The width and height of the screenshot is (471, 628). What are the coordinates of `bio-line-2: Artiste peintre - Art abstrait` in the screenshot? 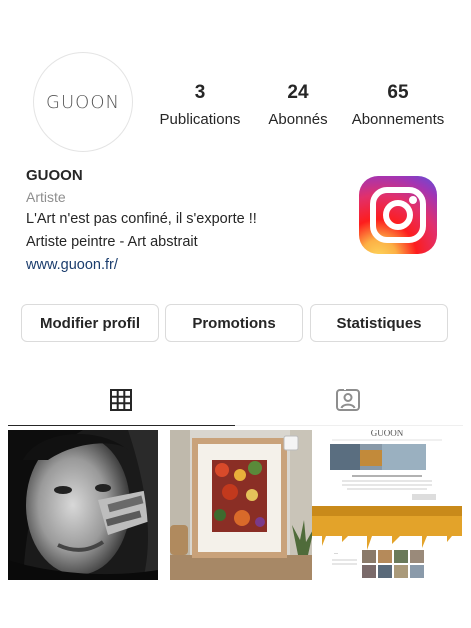 It's located at (112, 242).